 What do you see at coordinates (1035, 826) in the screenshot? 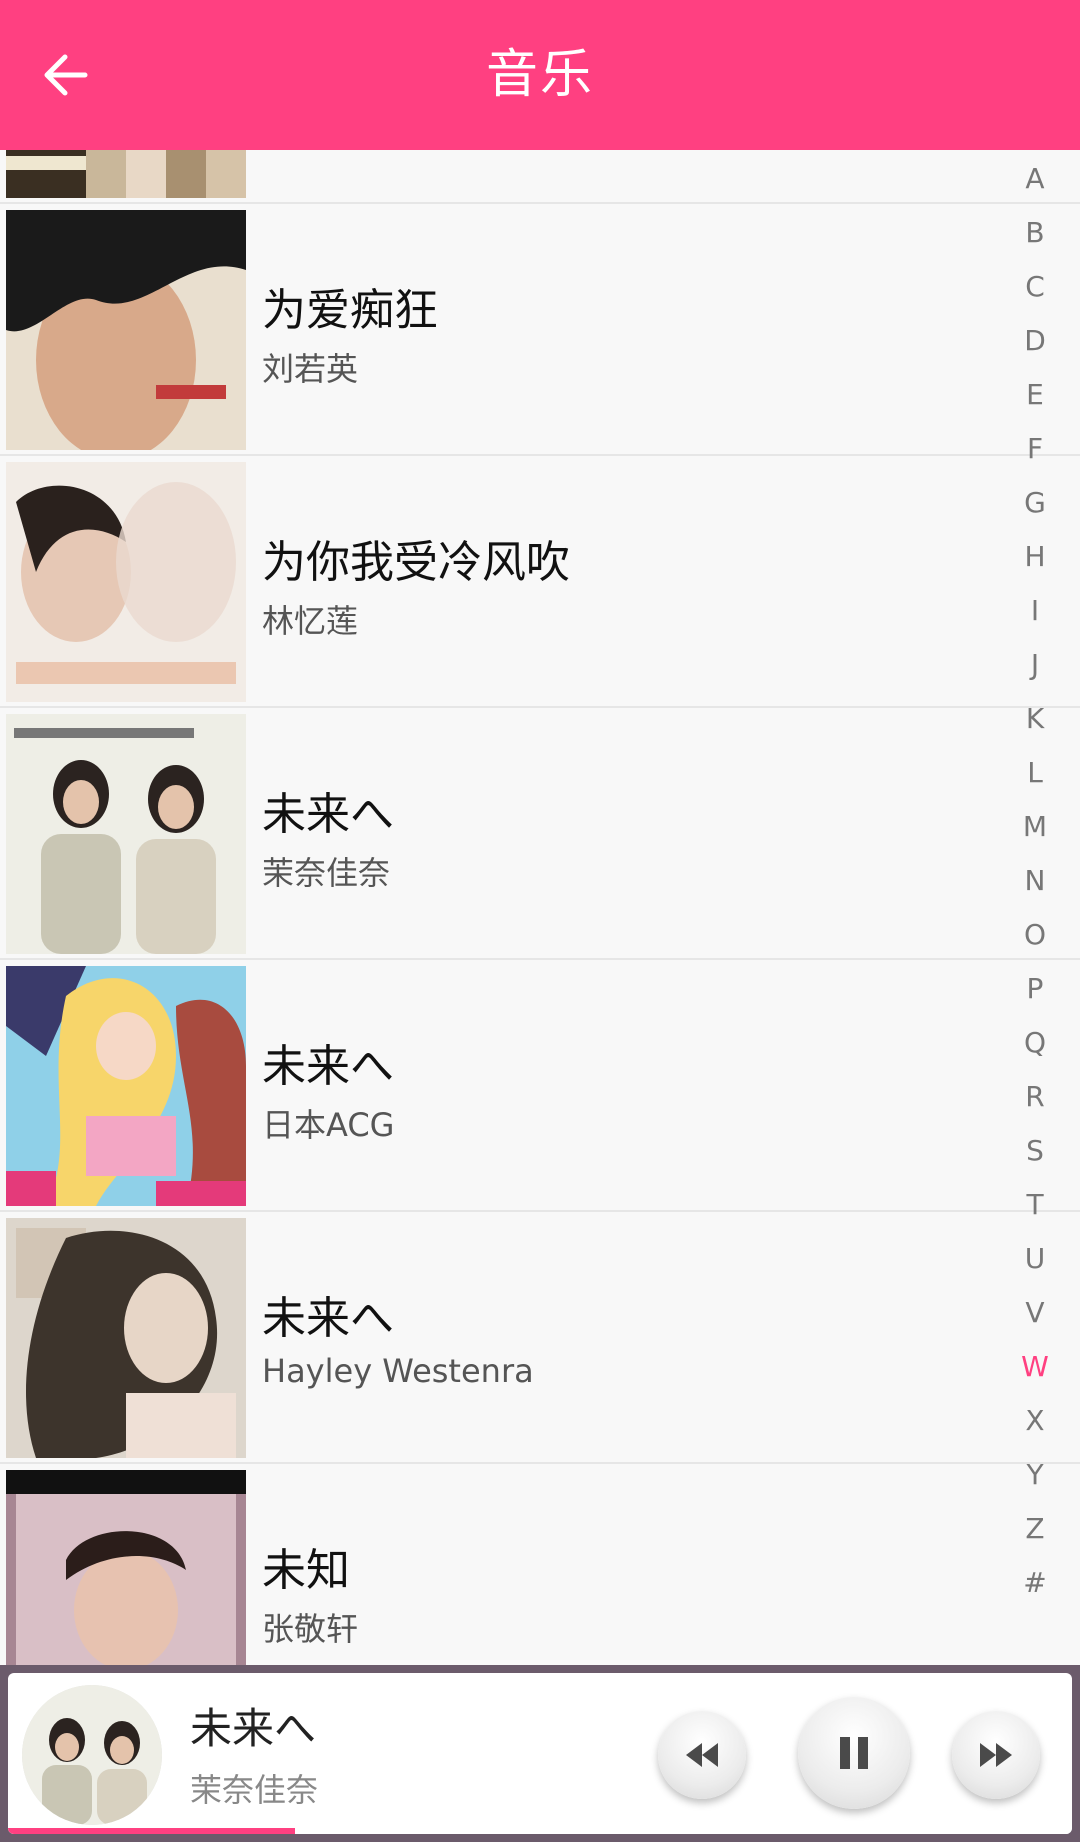
I see `index-letter-m: M` at bounding box center [1035, 826].